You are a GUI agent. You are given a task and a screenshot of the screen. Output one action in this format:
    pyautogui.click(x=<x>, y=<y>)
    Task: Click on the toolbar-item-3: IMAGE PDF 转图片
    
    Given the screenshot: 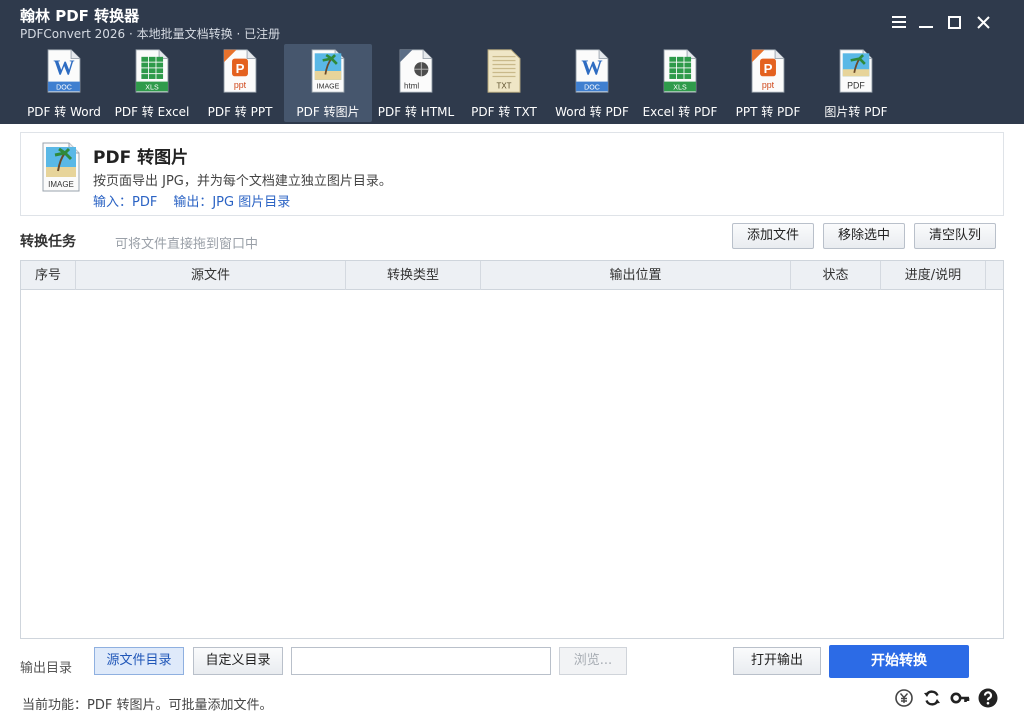 What is the action you would take?
    pyautogui.click(x=328, y=83)
    